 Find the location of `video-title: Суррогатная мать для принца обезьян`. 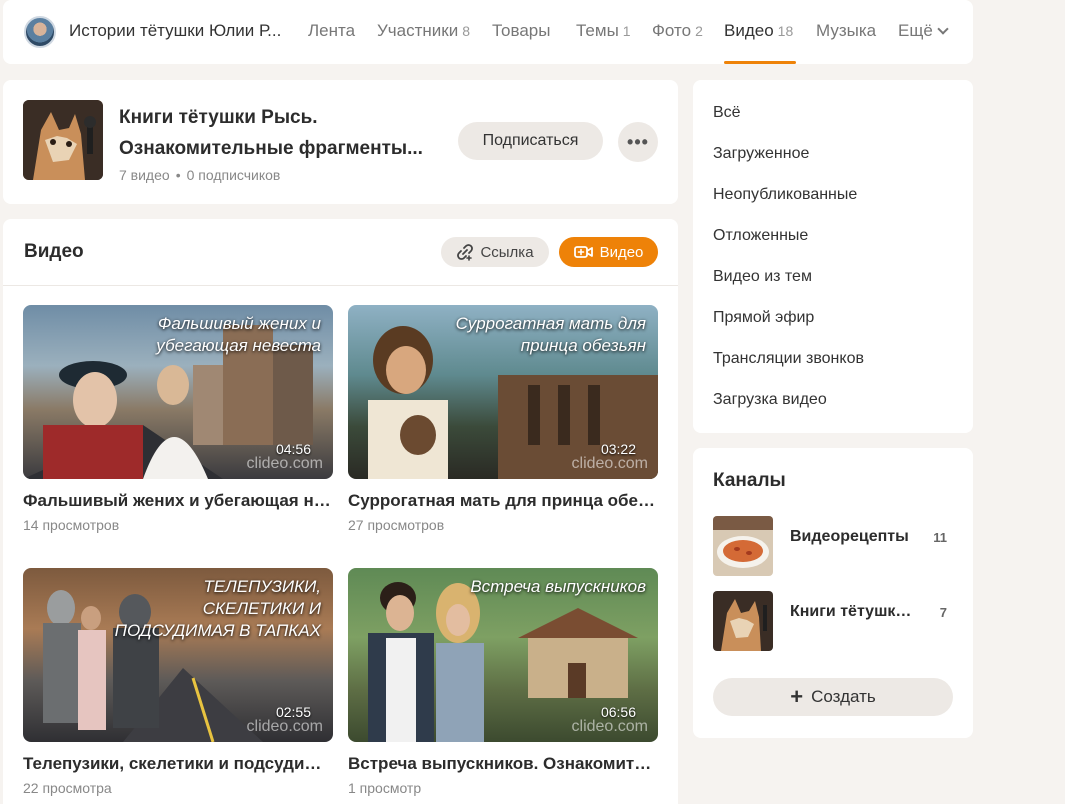

video-title: Суррогатная мать для принца обезьян is located at coordinates (503, 501).